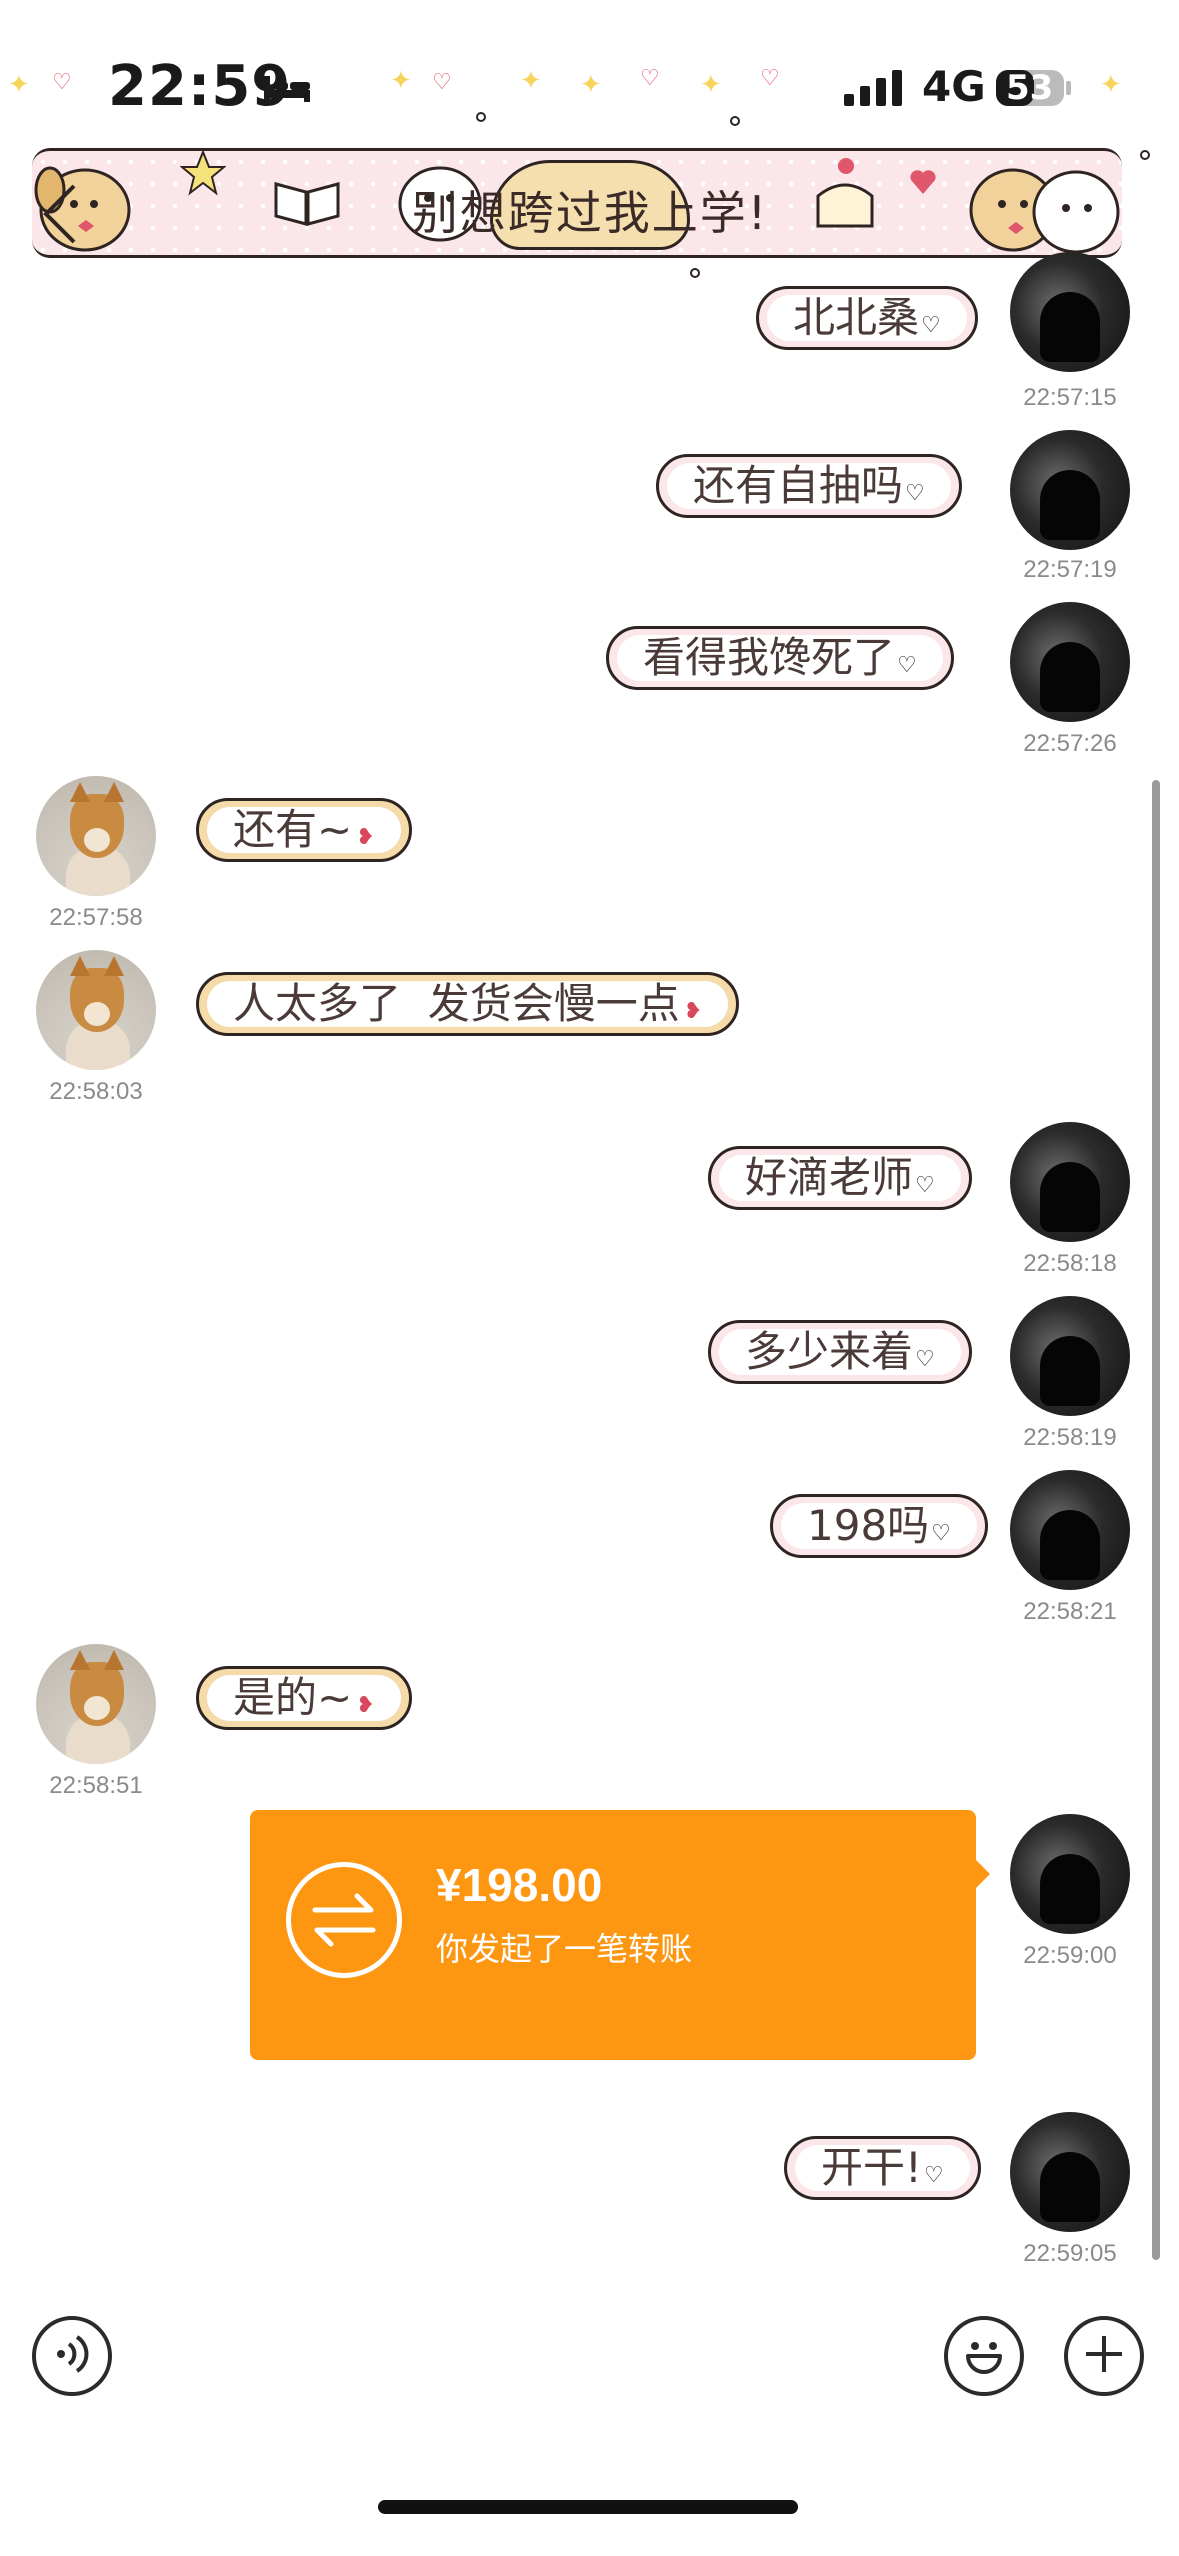 This screenshot has height=2556, width=1179. I want to click on back-button, so click(60, 216).